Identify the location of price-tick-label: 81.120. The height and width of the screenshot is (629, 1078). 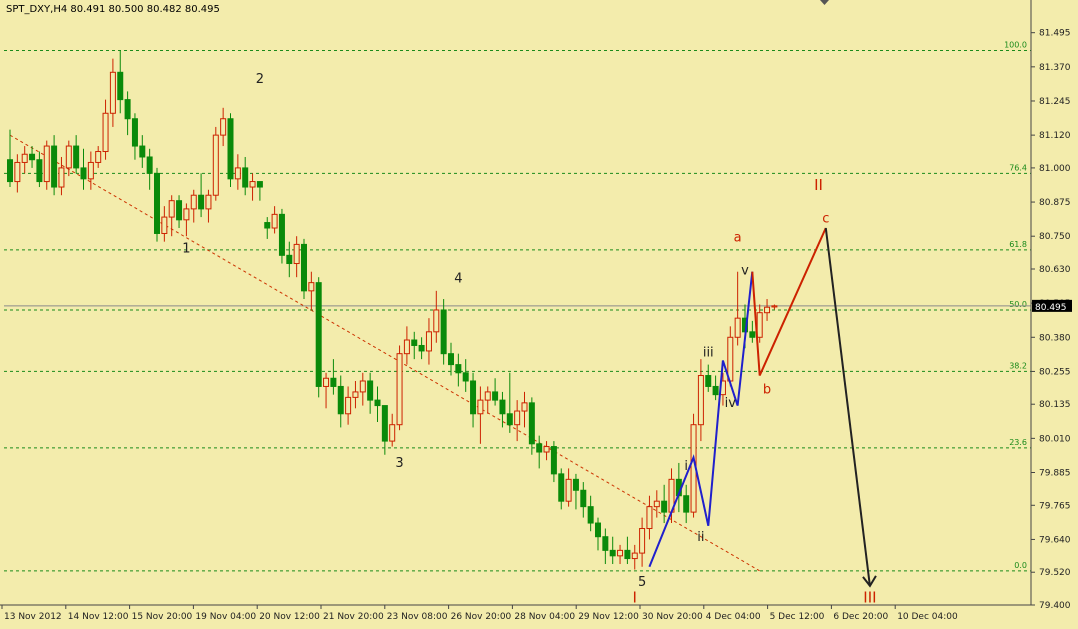
(1055, 136).